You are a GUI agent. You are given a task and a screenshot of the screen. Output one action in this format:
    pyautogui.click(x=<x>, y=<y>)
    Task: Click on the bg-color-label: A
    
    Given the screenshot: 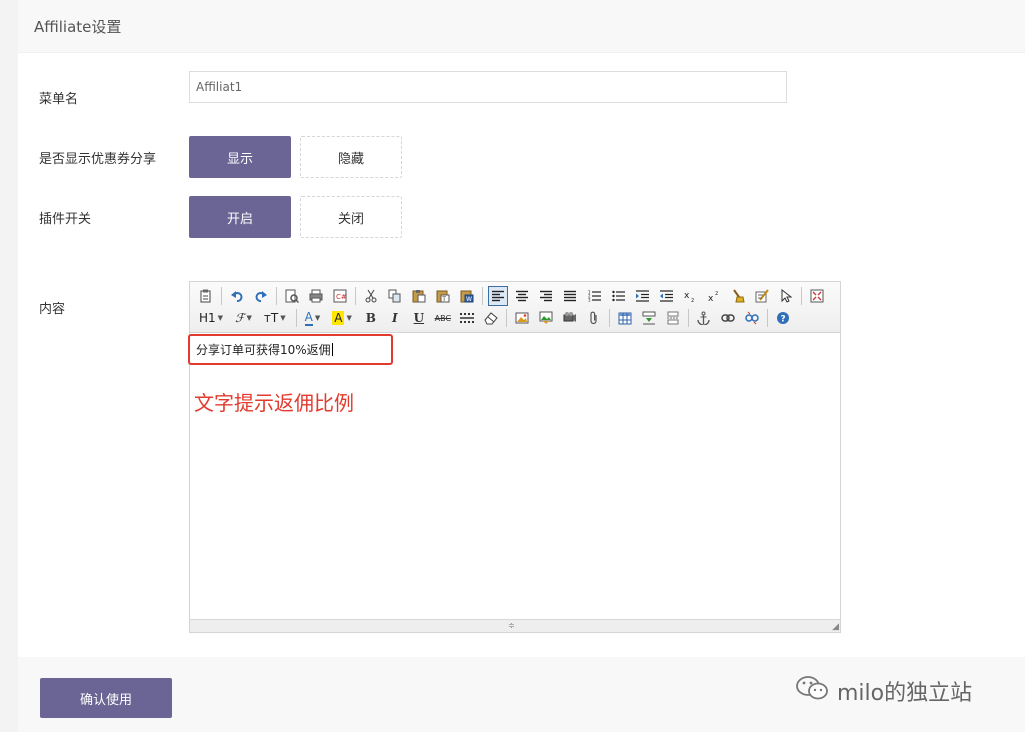 What is the action you would take?
    pyautogui.click(x=338, y=318)
    